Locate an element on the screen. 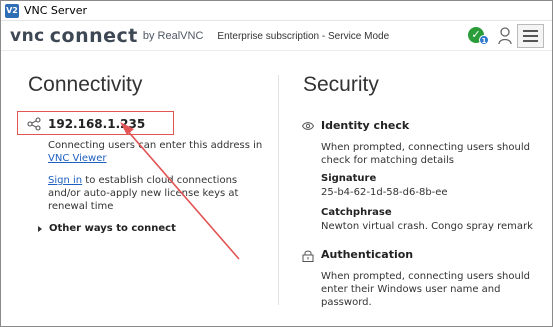 This screenshot has width=553, height=327. notification-badge: 1 is located at coordinates (484, 40).